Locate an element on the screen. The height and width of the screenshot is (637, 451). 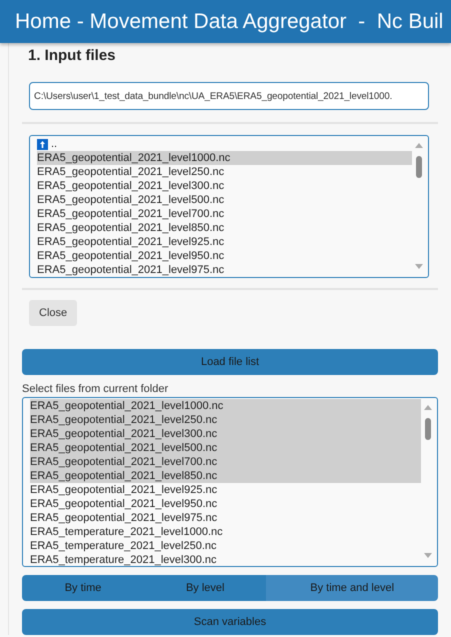
file-list-item: ERA5_temperature_2021_level250.nc is located at coordinates (225, 546).